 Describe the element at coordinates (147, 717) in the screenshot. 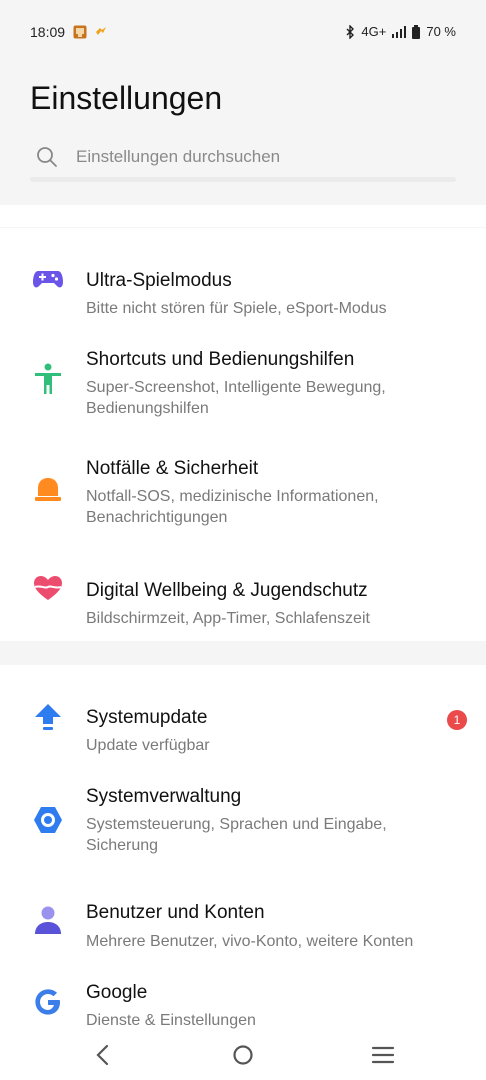

I see `item-title: Systemupdate` at that location.